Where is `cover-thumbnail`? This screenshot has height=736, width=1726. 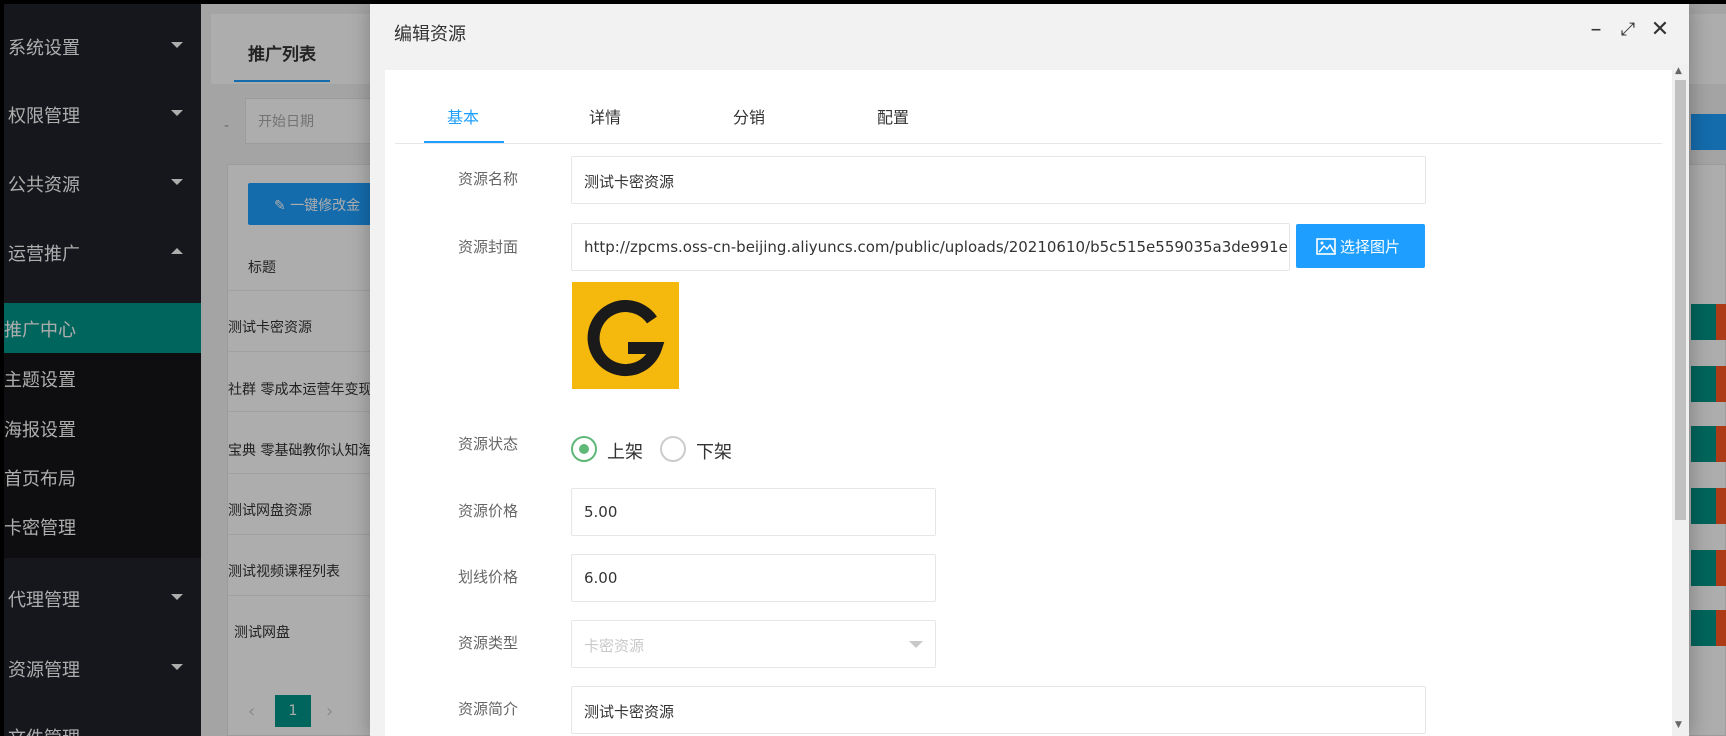
cover-thumbnail is located at coordinates (625, 335).